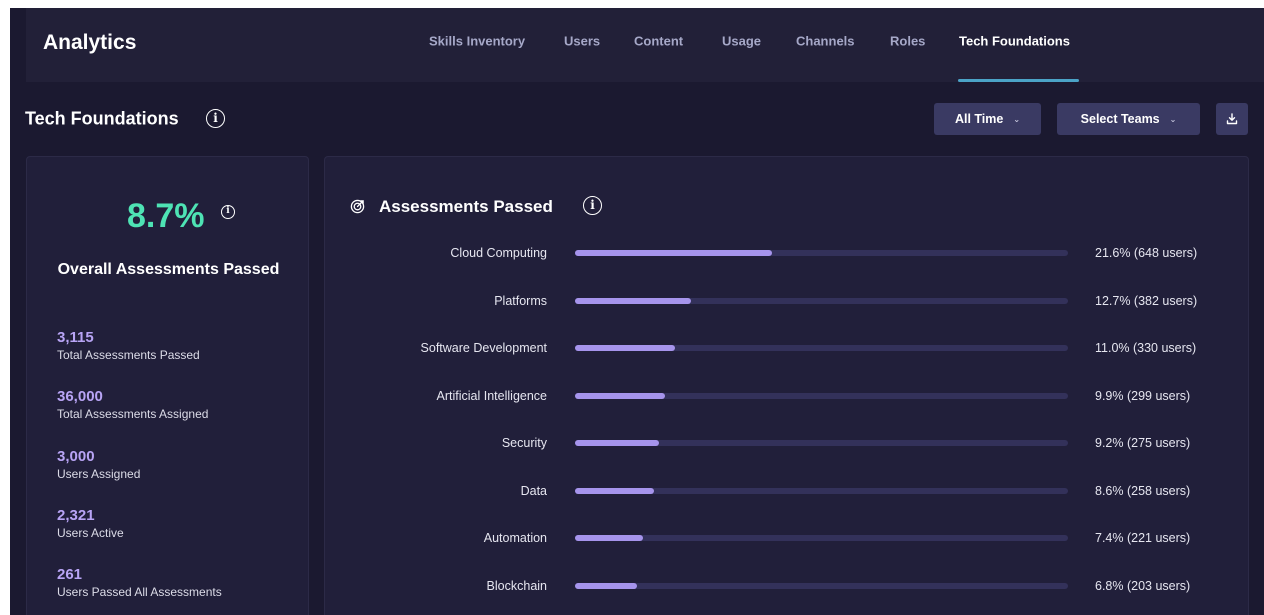  What do you see at coordinates (139, 592) in the screenshot?
I see `stat-label: Users Passed All Assessments` at bounding box center [139, 592].